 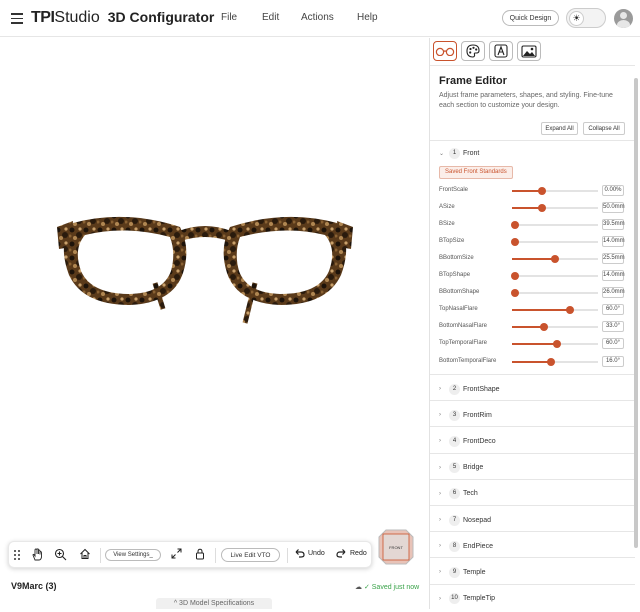 I want to click on user-avatar, so click(x=623, y=18).